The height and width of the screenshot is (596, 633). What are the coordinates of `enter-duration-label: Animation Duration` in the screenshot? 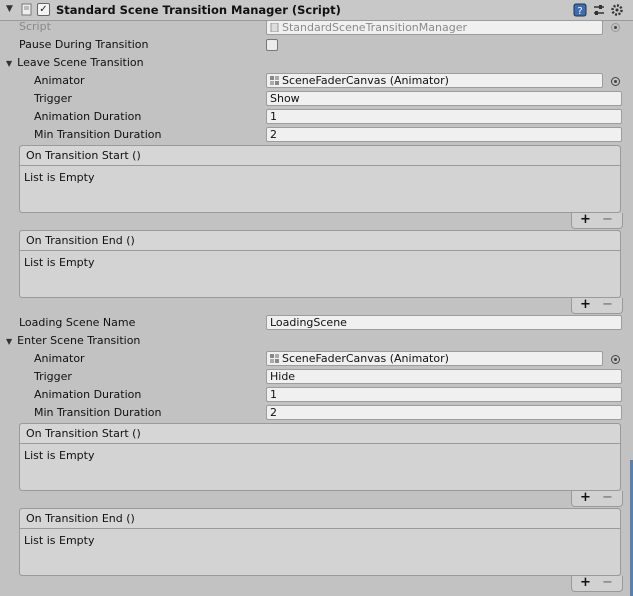 It's located at (88, 394).